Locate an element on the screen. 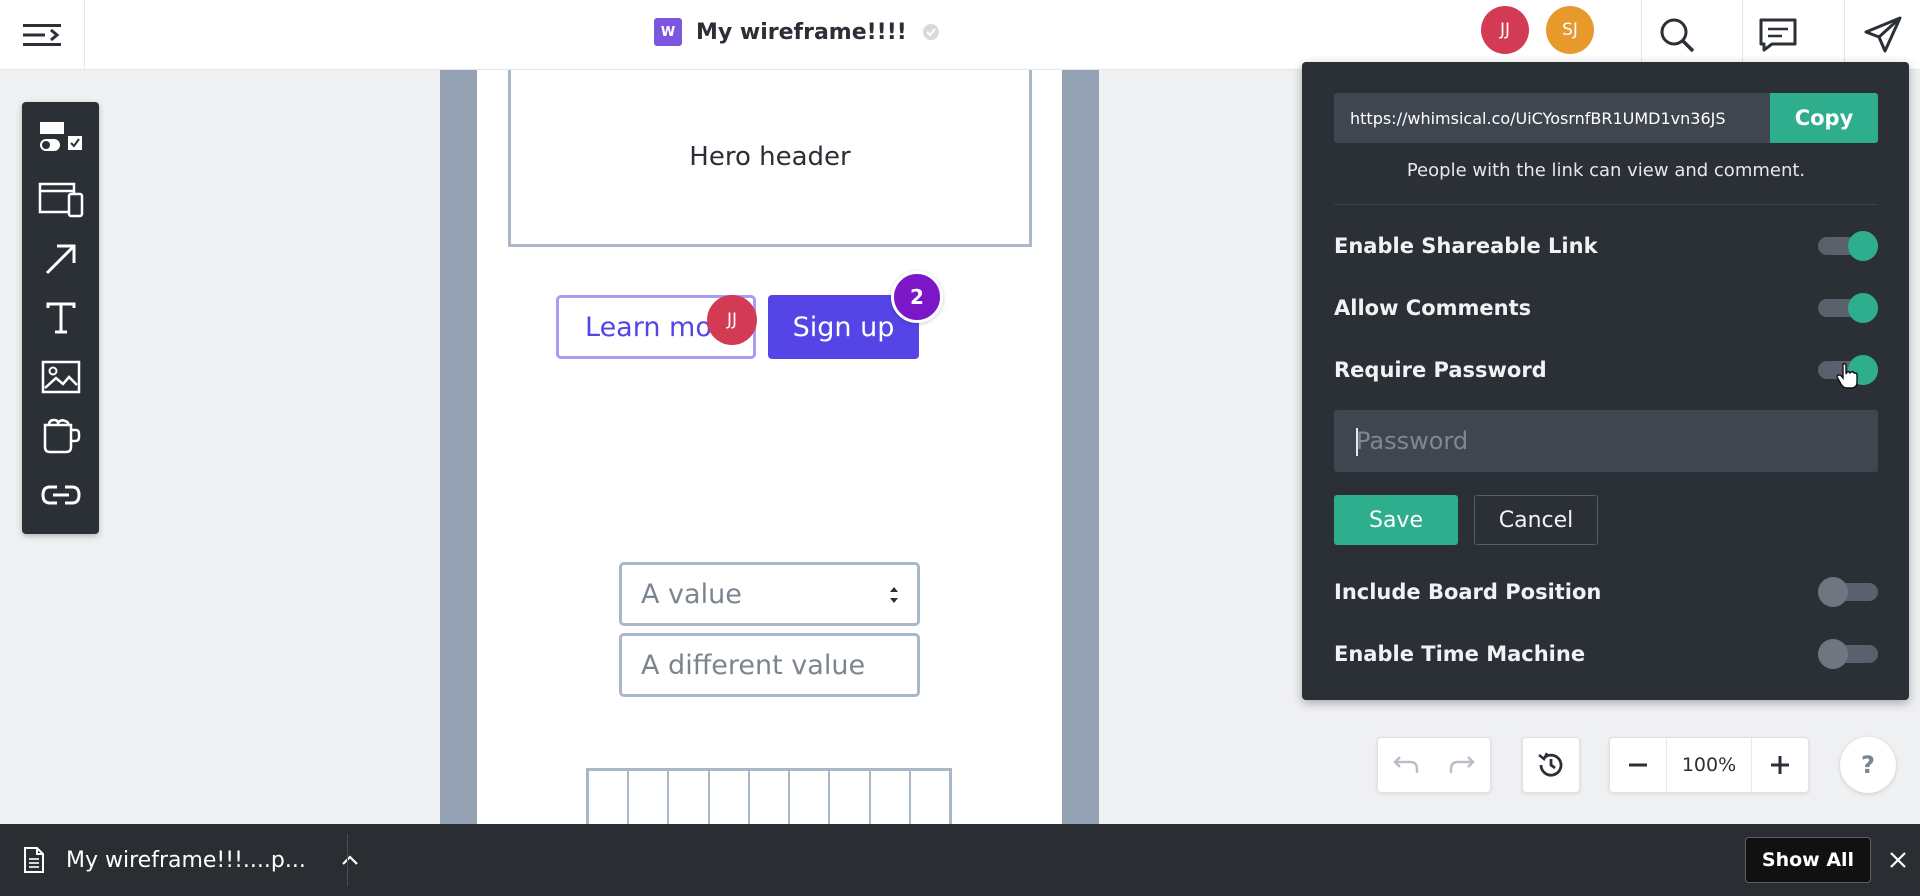 The image size is (1920, 896). share-icon is located at coordinates (1882, 34).